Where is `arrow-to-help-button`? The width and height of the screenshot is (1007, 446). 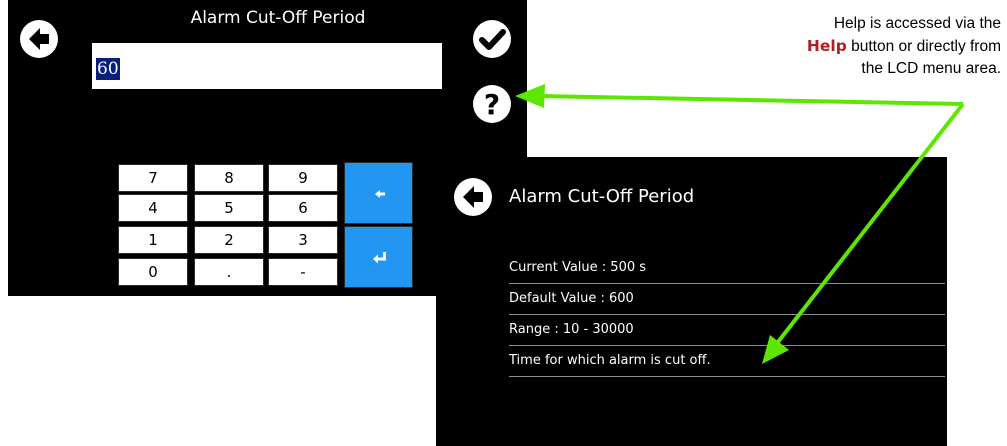 arrow-to-help-button is located at coordinates (751, 100).